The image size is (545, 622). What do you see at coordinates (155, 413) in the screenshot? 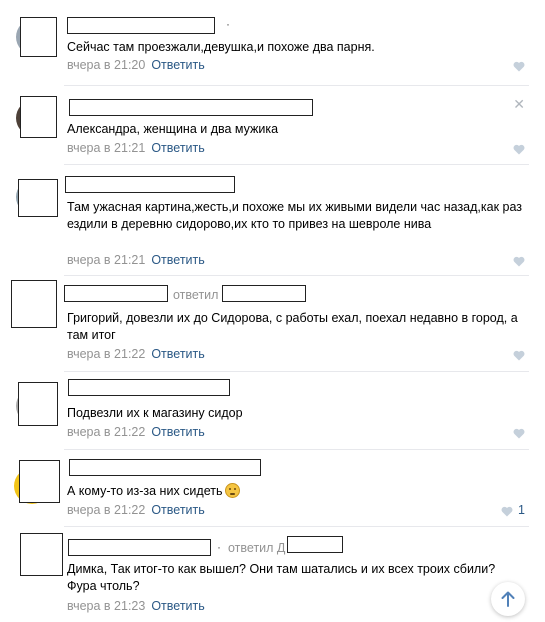
I see `comment-text: Подвезли их к магазину сидор` at bounding box center [155, 413].